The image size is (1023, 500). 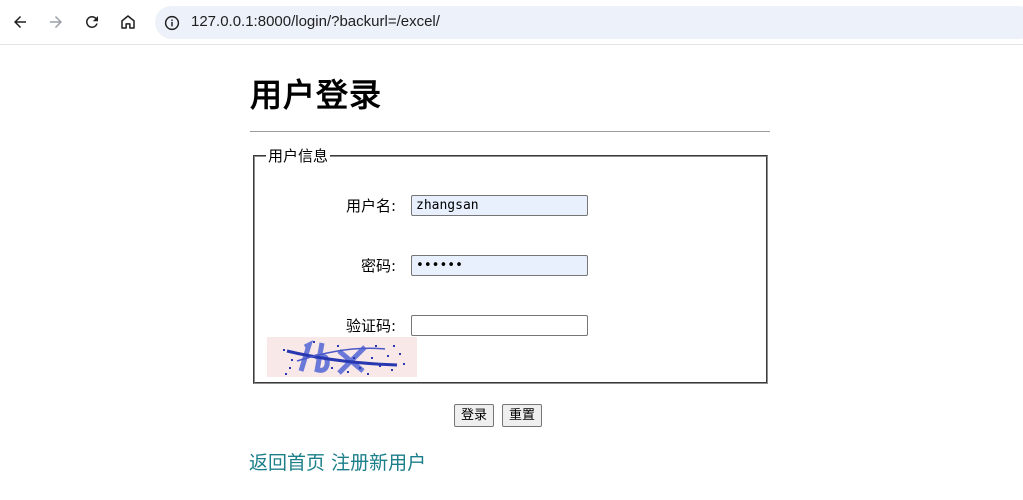 I want to click on address-bar: 127.0.0.1:8000/login/?backurl=/excel/, so click(x=589, y=22).